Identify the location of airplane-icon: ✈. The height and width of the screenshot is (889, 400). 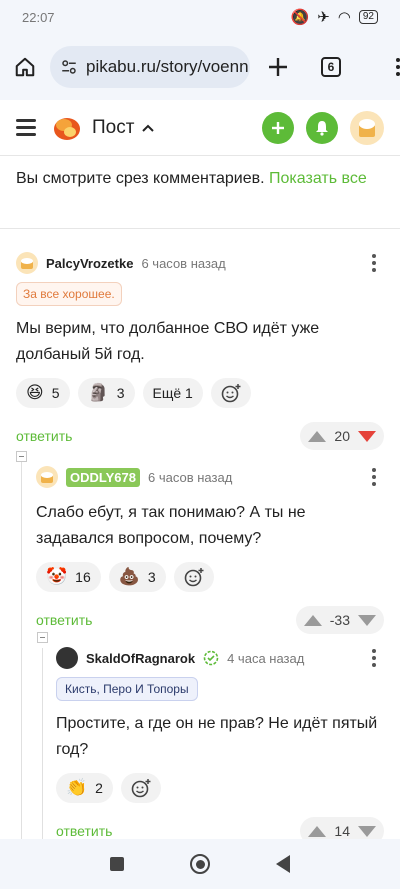
(323, 17).